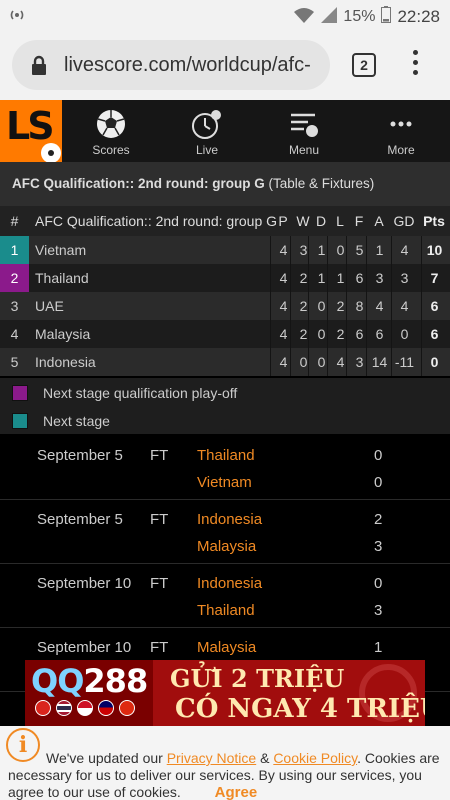 The height and width of the screenshot is (800, 450). Describe the element at coordinates (111, 150) in the screenshot. I see `nav-label: Scores` at that location.